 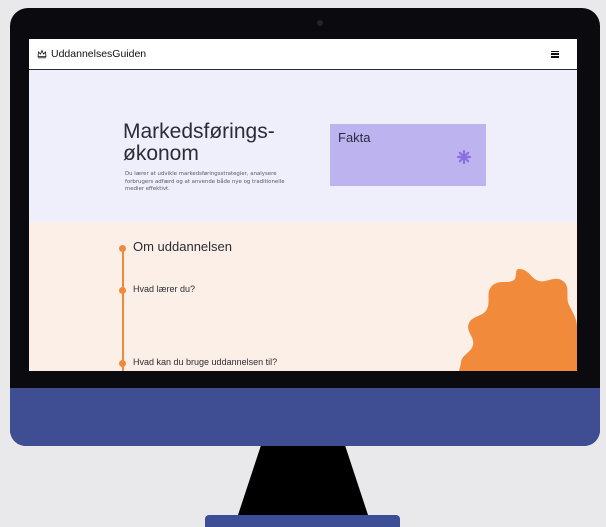 What do you see at coordinates (164, 289) in the screenshot?
I see `learn-heading: Hvad lærer du?` at bounding box center [164, 289].